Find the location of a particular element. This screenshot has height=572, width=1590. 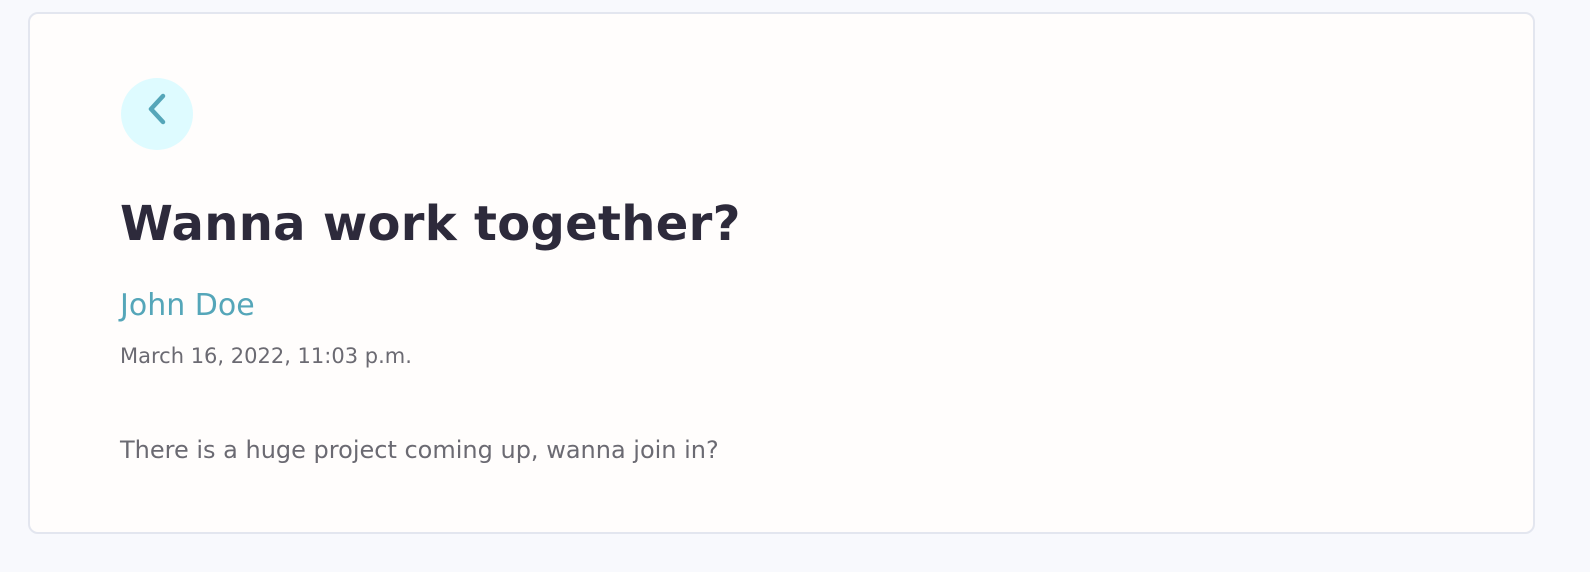

back-button is located at coordinates (157, 114).